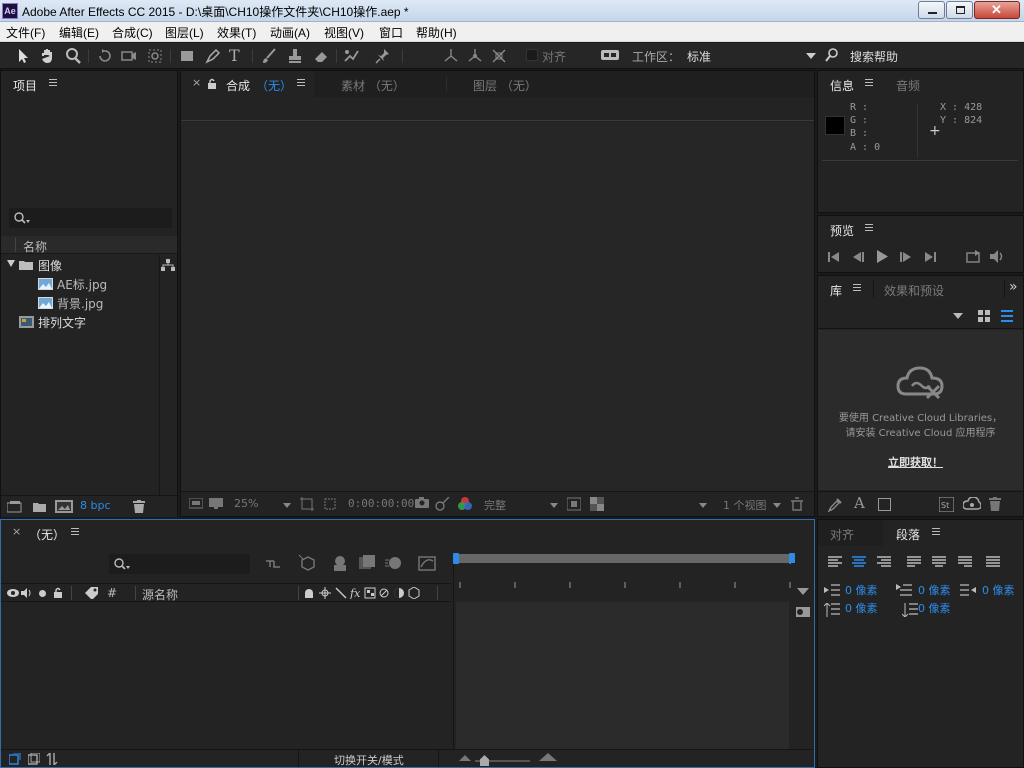 The image size is (1024, 768). Describe the element at coordinates (465, 758) in the screenshot. I see `zoom-out-mountain-icon` at that location.